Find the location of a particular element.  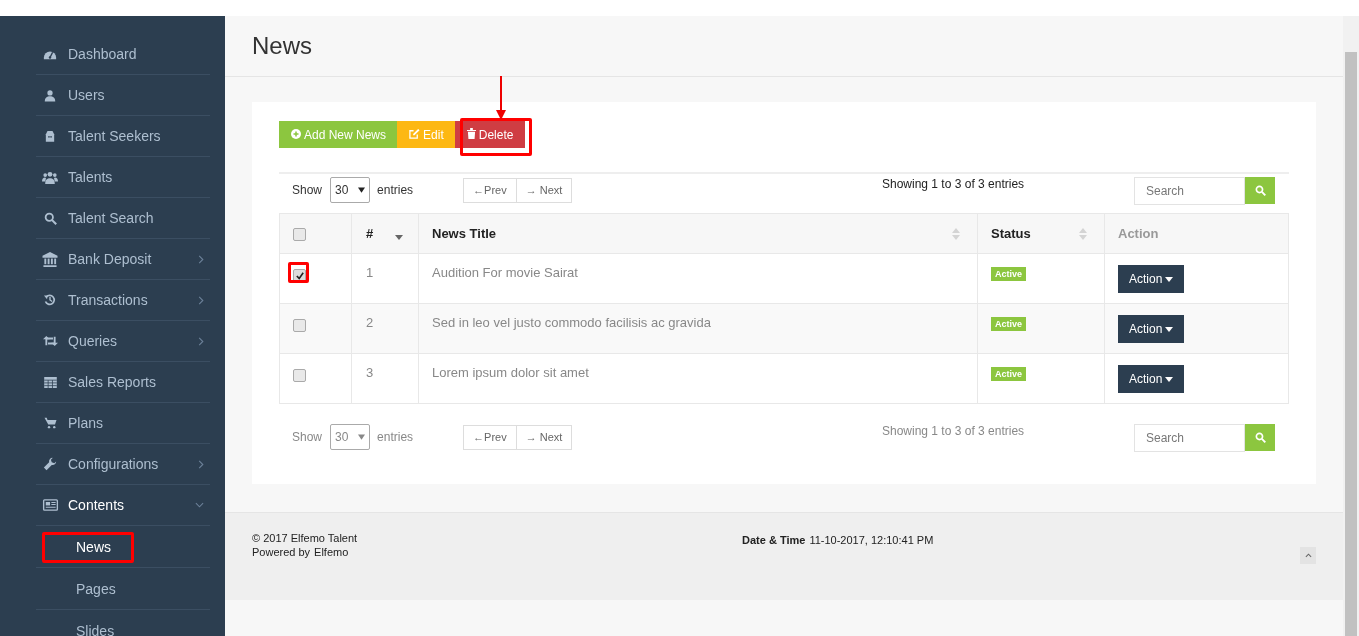

row-number: 2 is located at coordinates (370, 322).